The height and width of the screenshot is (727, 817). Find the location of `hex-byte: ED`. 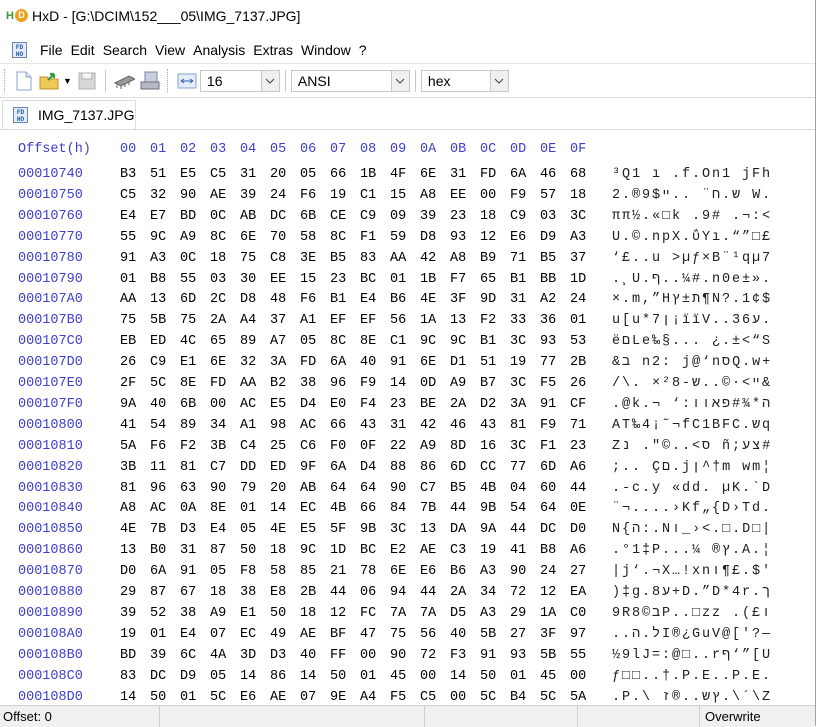

hex-byte: ED is located at coordinates (283, 467).